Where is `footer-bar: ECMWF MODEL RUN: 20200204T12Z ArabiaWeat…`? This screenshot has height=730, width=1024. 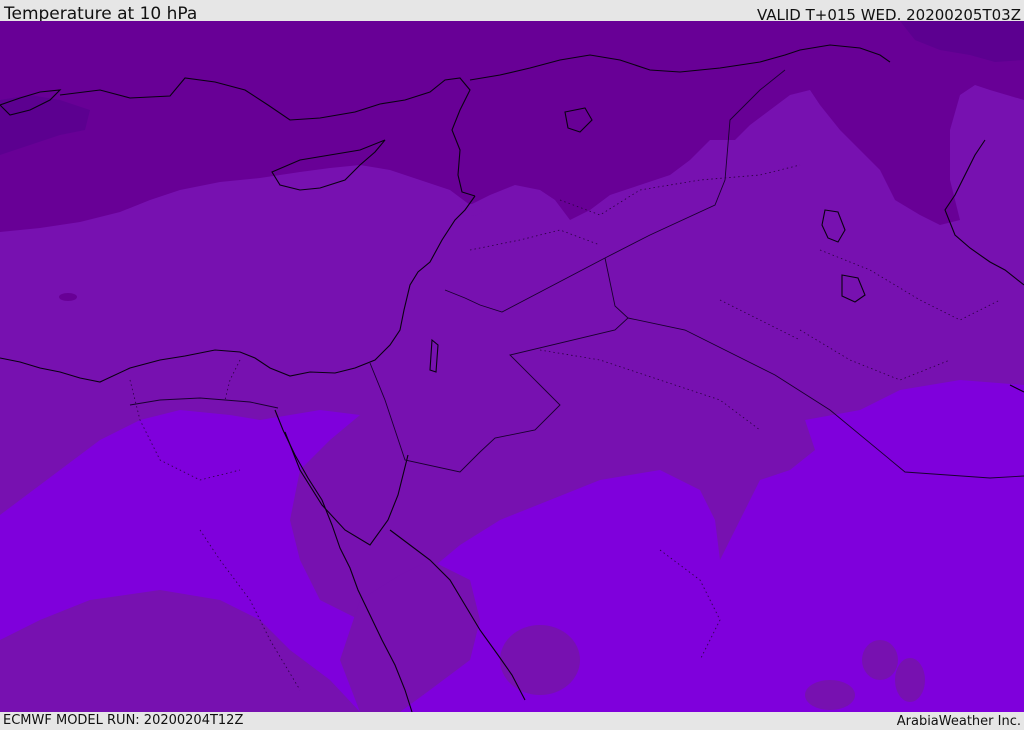 footer-bar: ECMWF MODEL RUN: 20200204T12Z ArabiaWeat… is located at coordinates (512, 720).